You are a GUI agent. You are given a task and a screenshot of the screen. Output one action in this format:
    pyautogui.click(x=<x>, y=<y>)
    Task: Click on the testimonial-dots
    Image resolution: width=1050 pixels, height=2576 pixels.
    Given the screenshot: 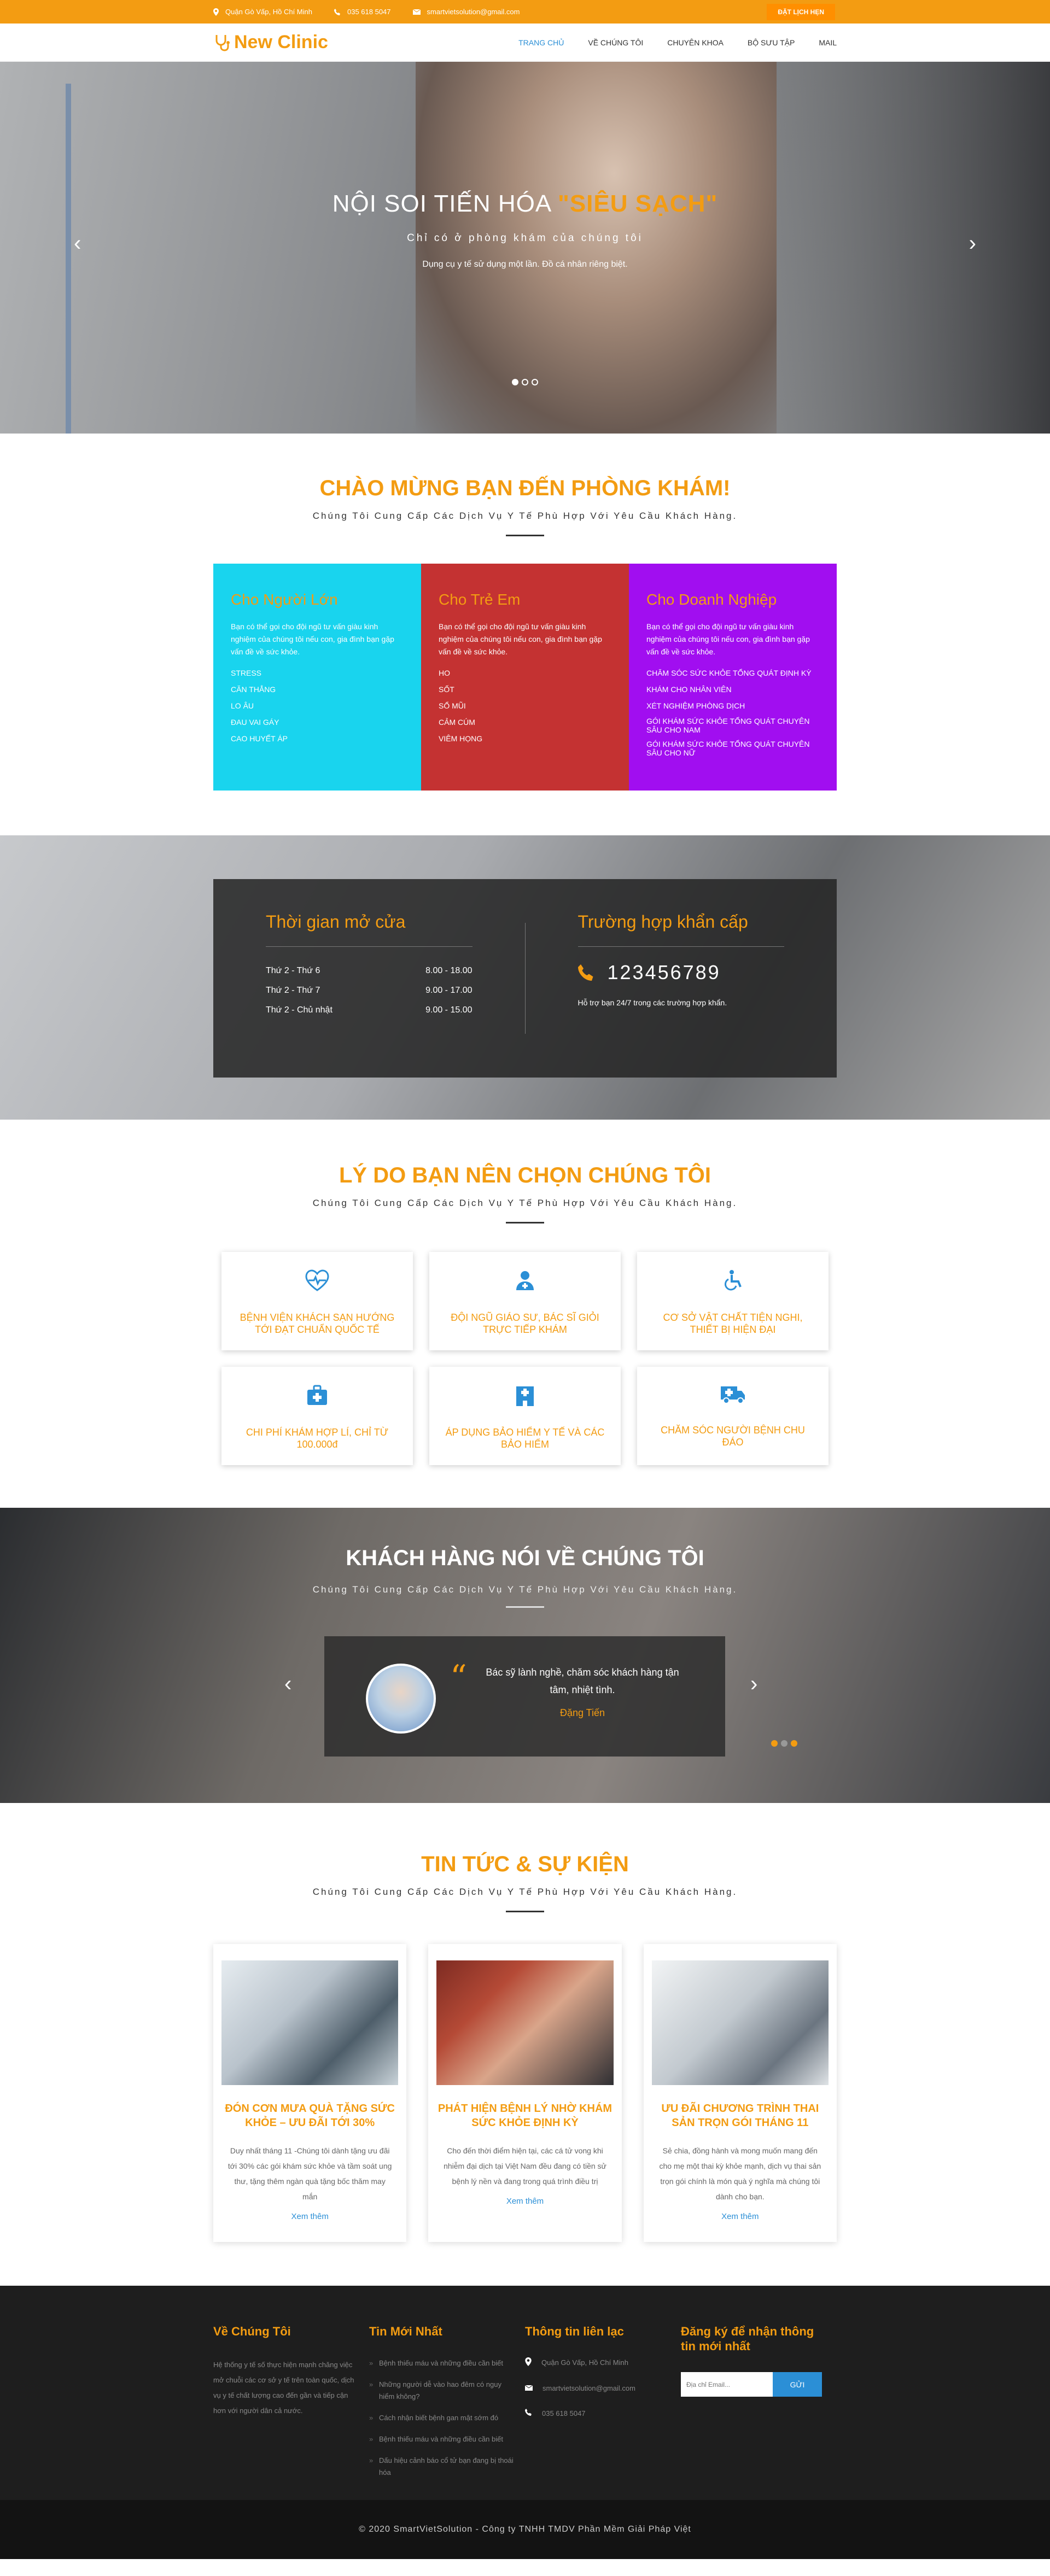 What is the action you would take?
    pyautogui.click(x=784, y=1744)
    